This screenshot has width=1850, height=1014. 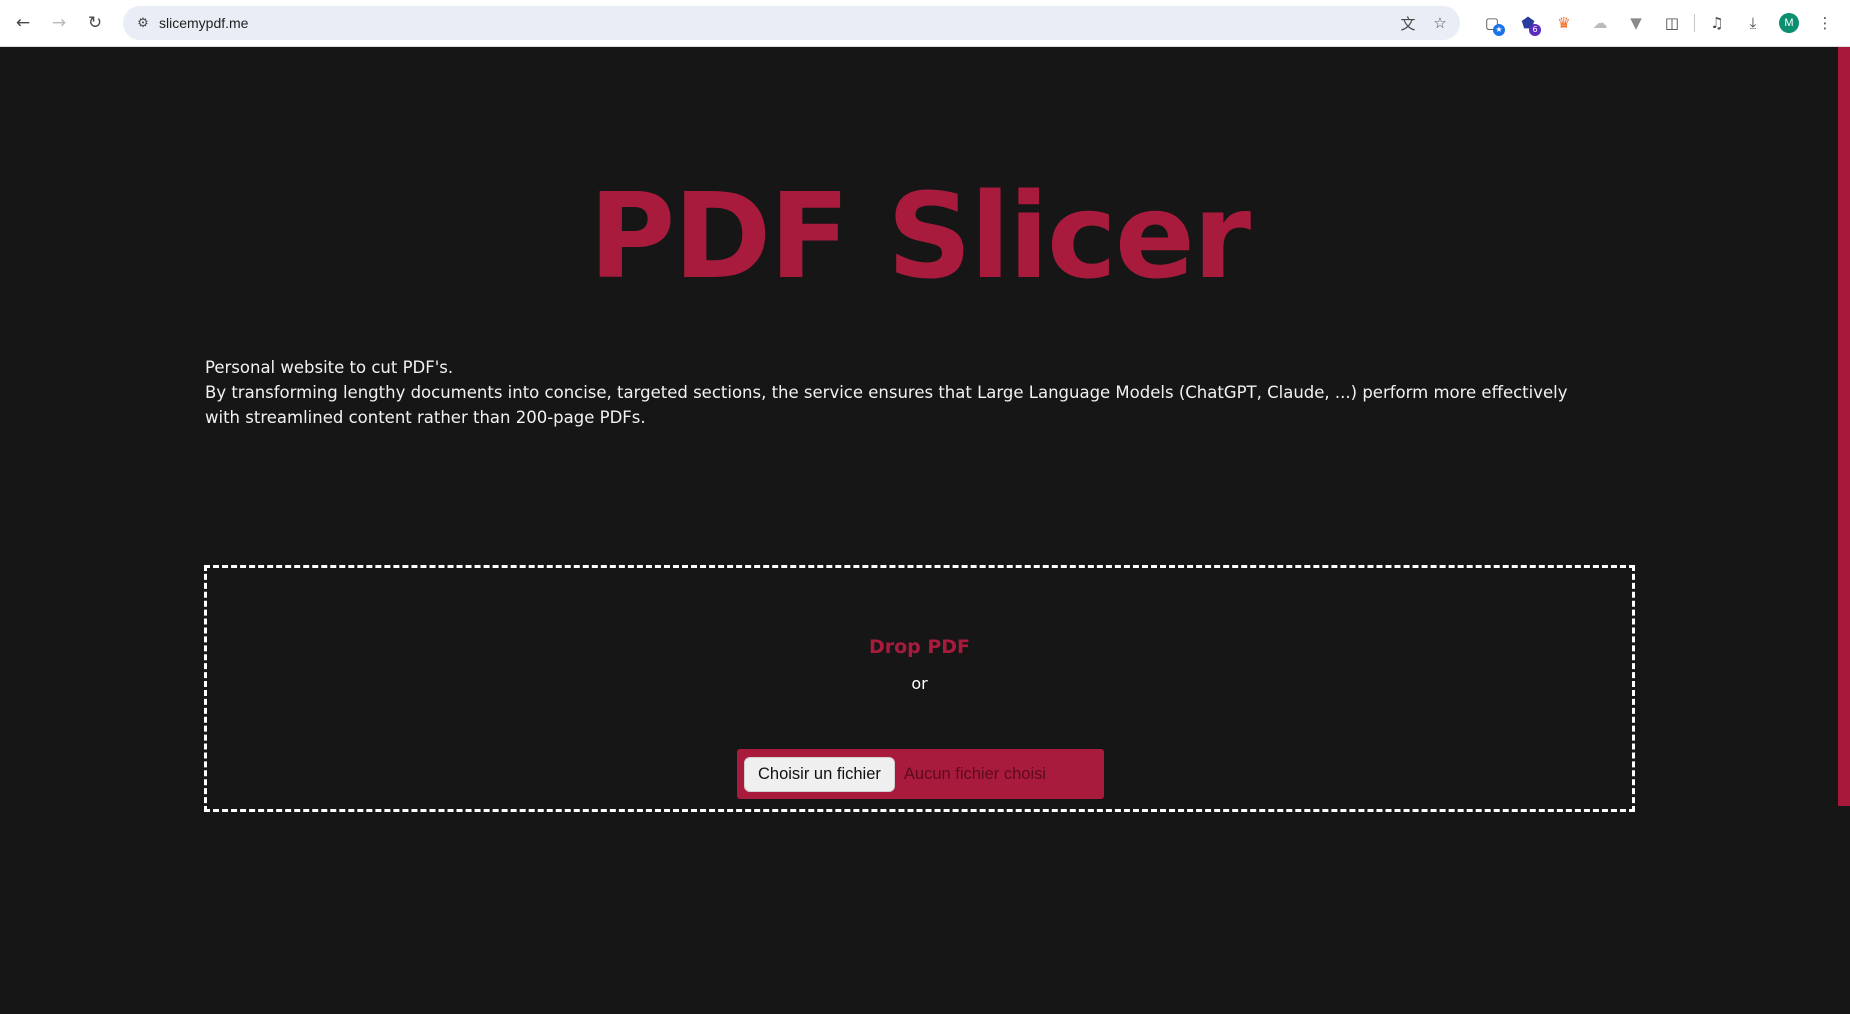 I want to click on description-line: Personal website to cut PDF's., so click(x=329, y=367).